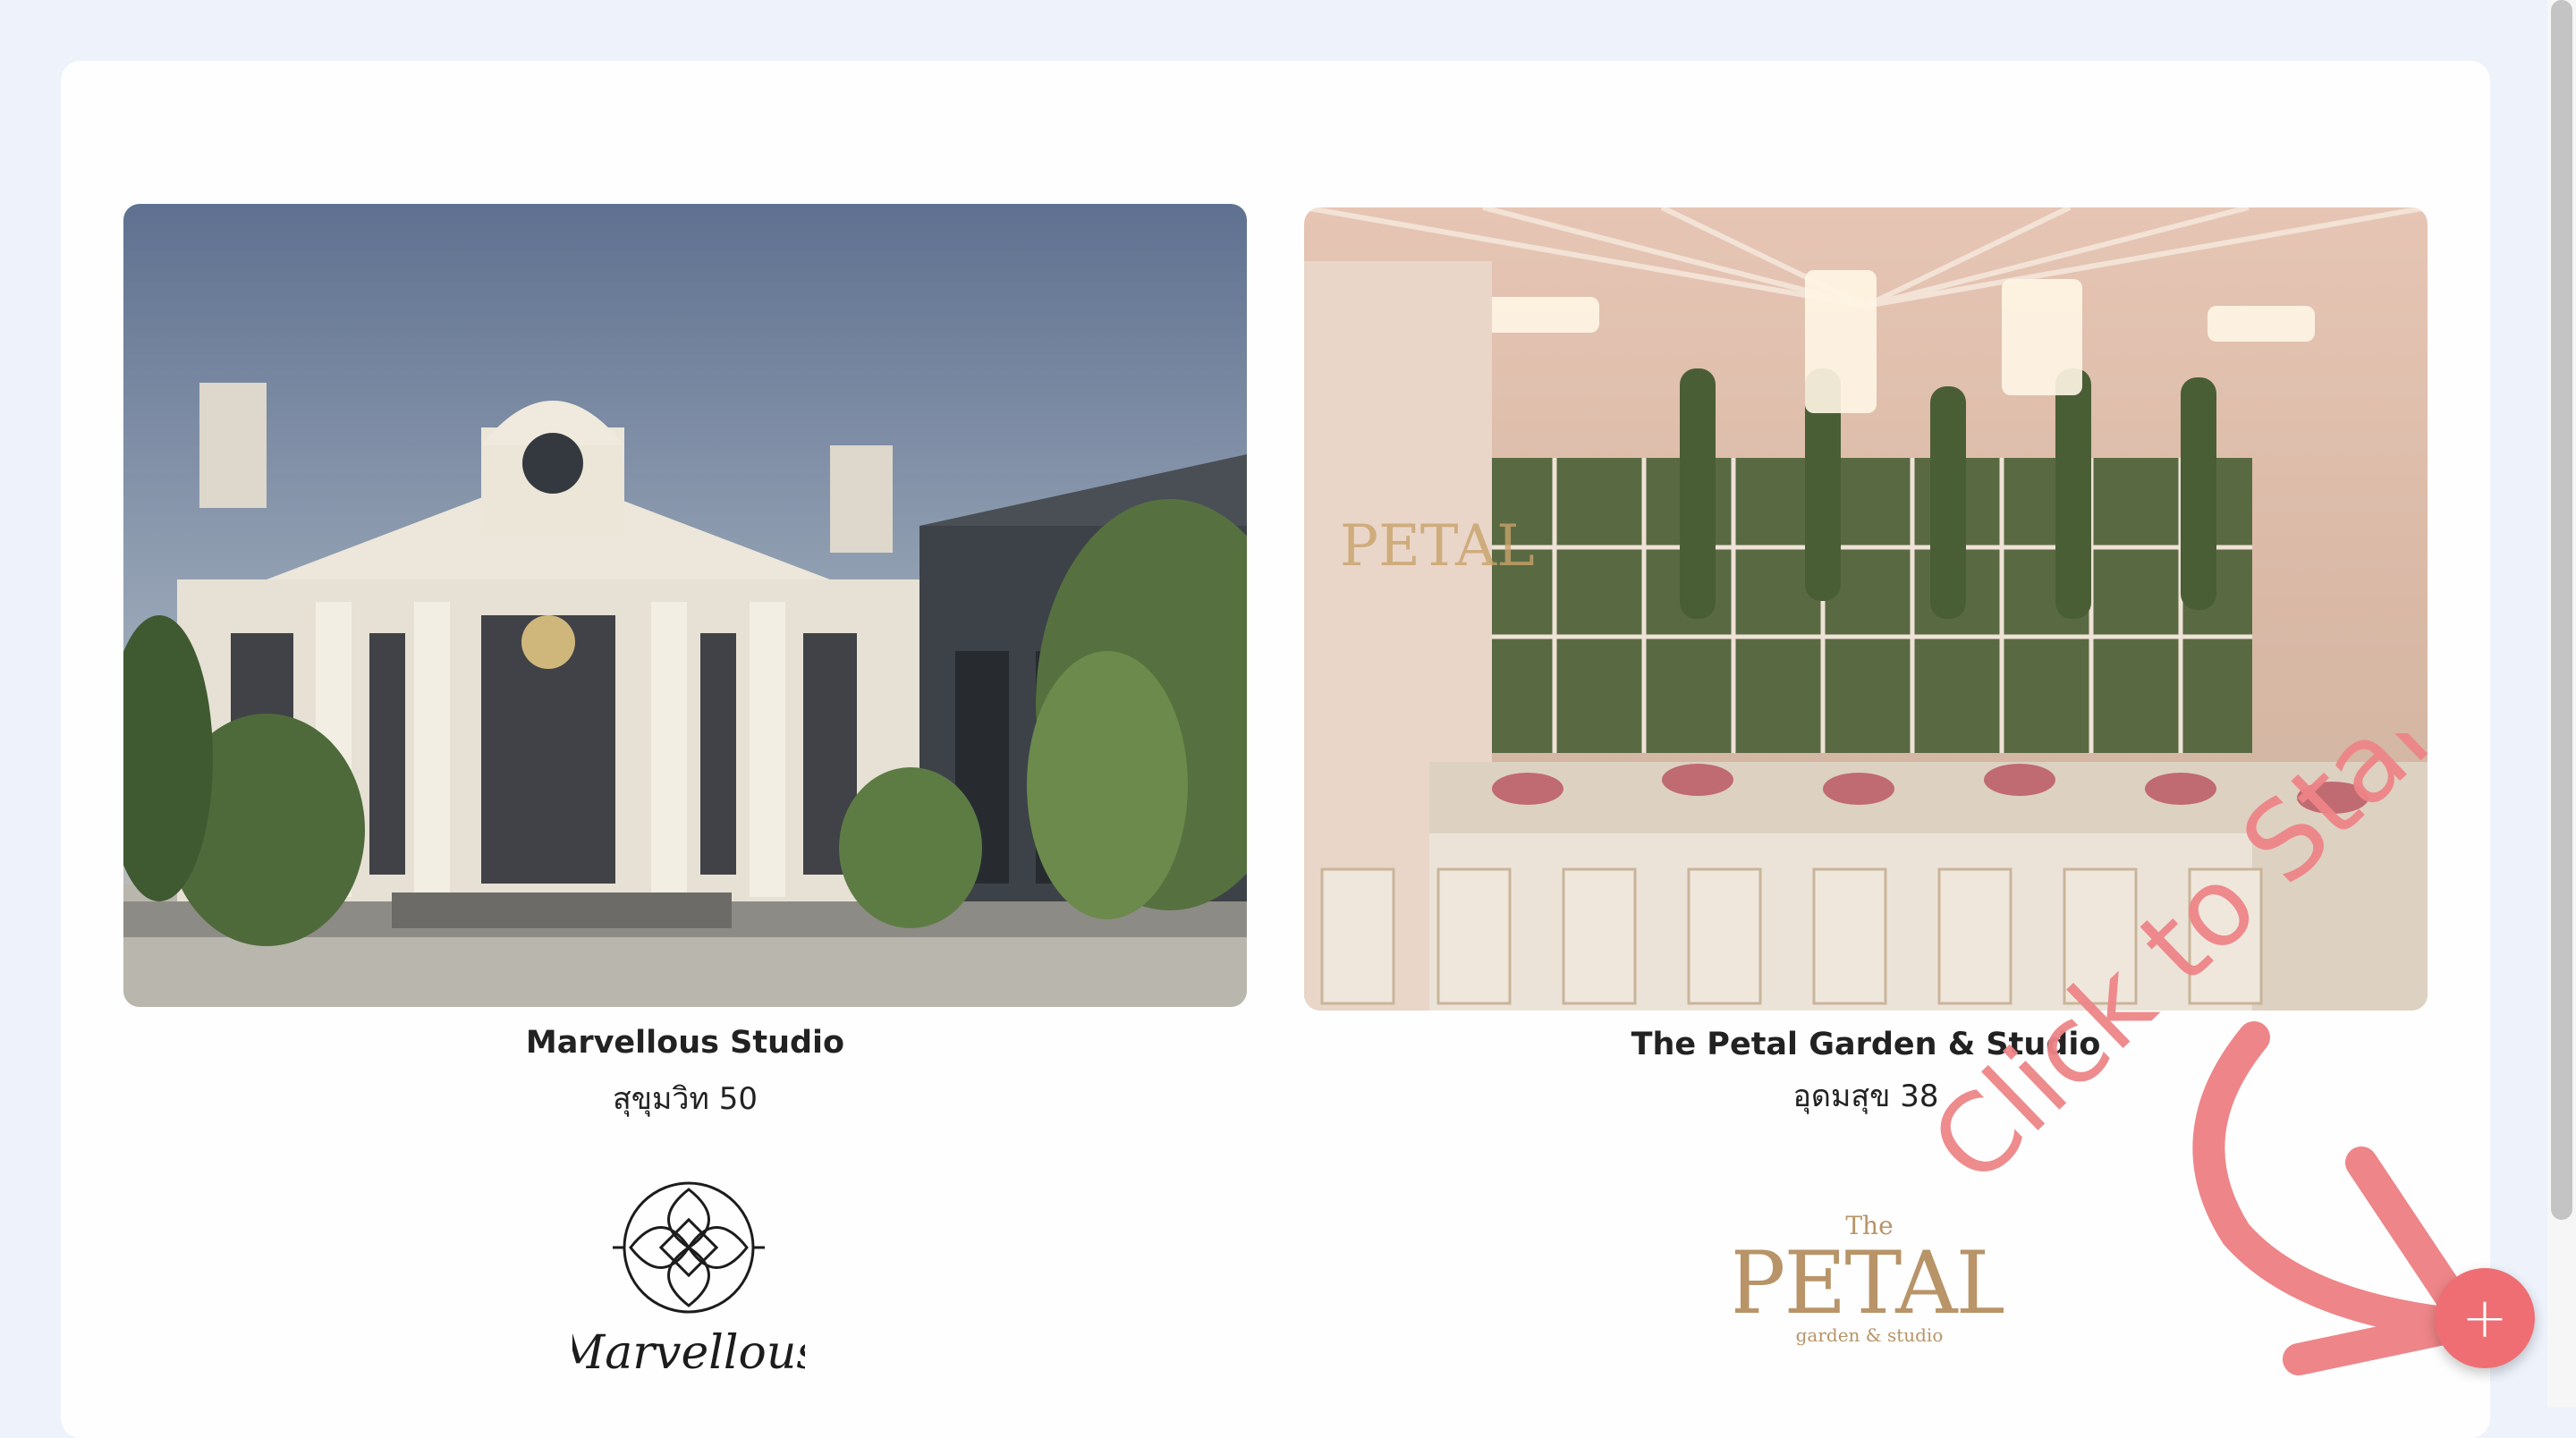 This screenshot has width=2576, height=1438. Describe the element at coordinates (1437, 546) in the screenshot. I see `svg-text: PETAL` at that location.